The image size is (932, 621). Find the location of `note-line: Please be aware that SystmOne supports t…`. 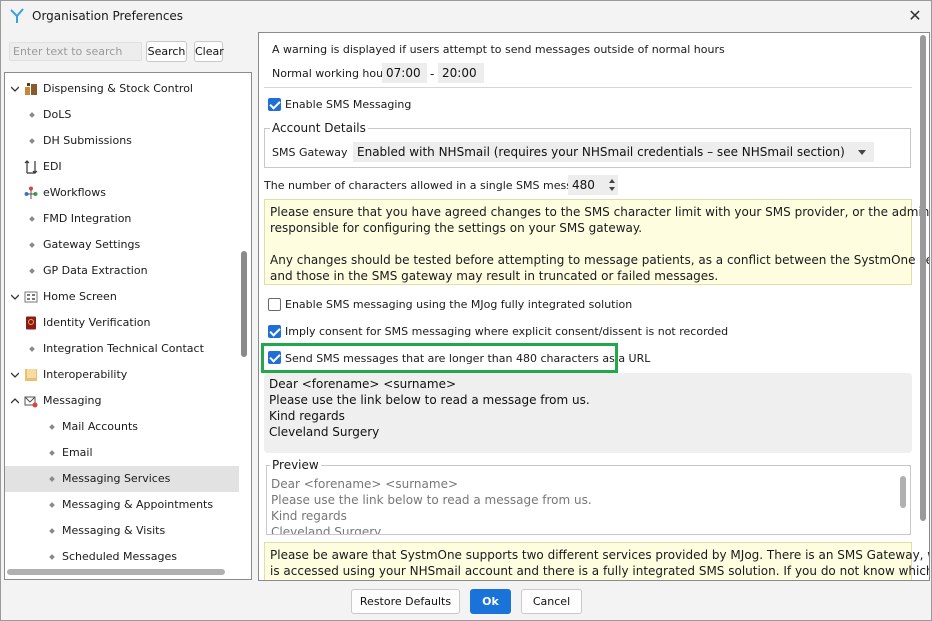

note-line: Please be aware that SystmOne supports t… is located at coordinates (600, 555).